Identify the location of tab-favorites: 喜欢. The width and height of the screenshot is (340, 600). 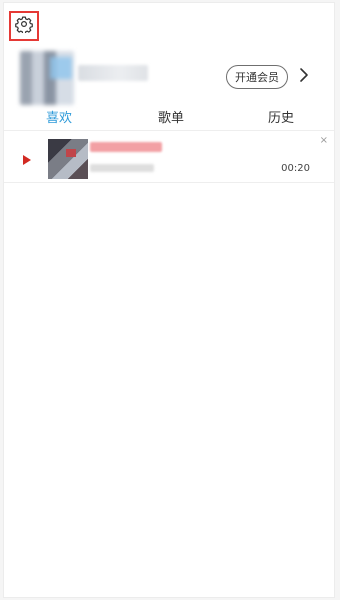
(59, 116).